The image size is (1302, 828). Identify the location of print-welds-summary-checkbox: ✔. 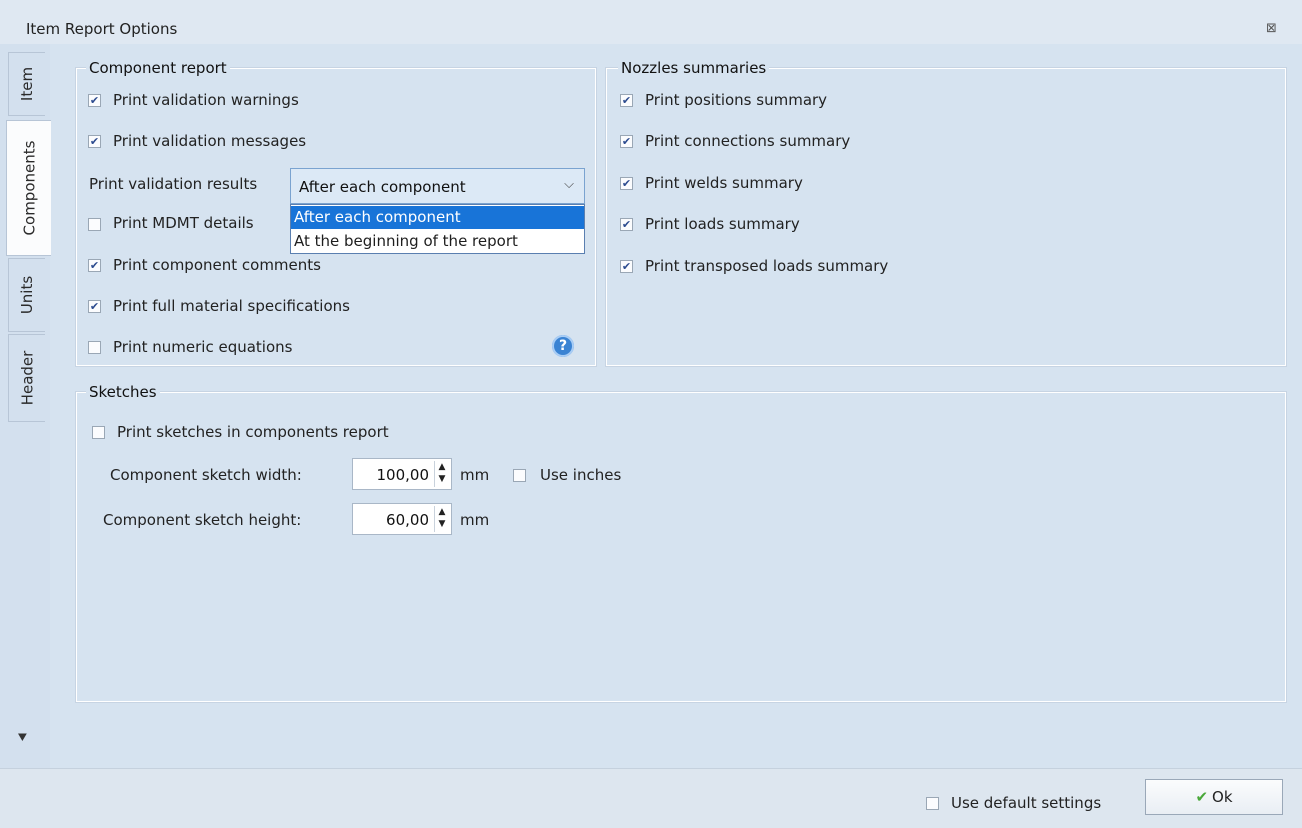
(626, 183).